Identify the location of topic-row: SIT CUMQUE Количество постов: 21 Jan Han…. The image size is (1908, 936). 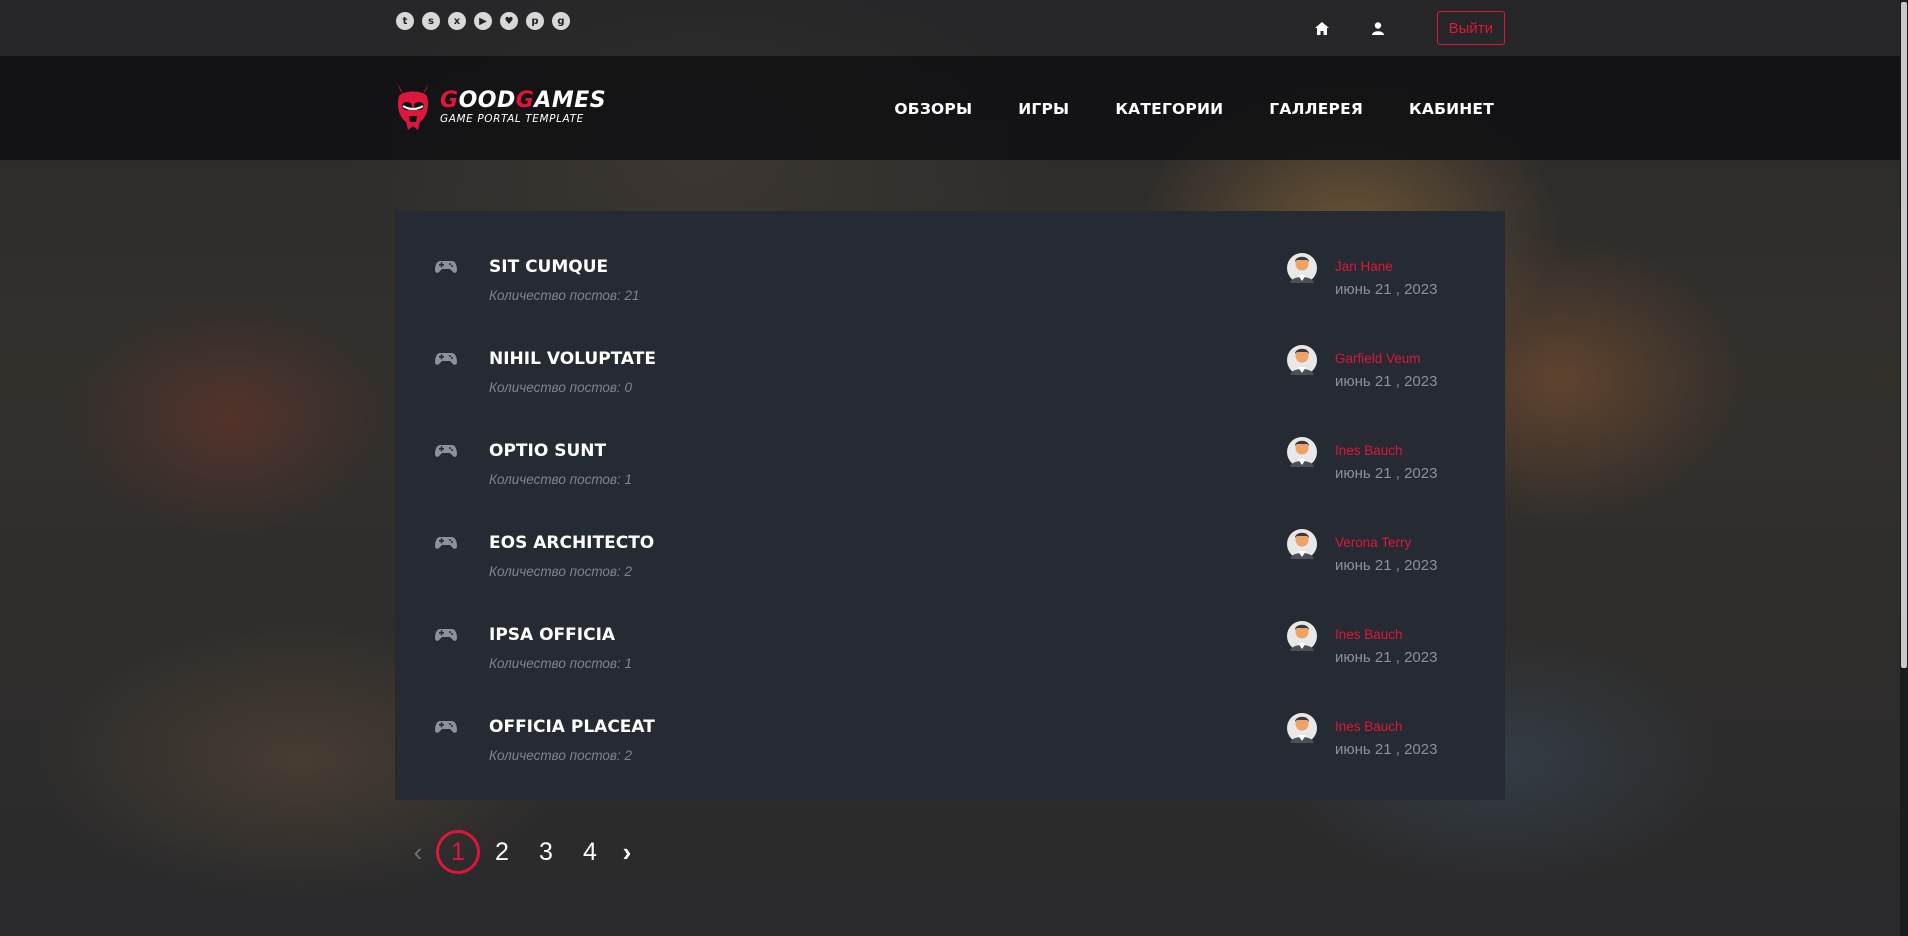
(950, 295).